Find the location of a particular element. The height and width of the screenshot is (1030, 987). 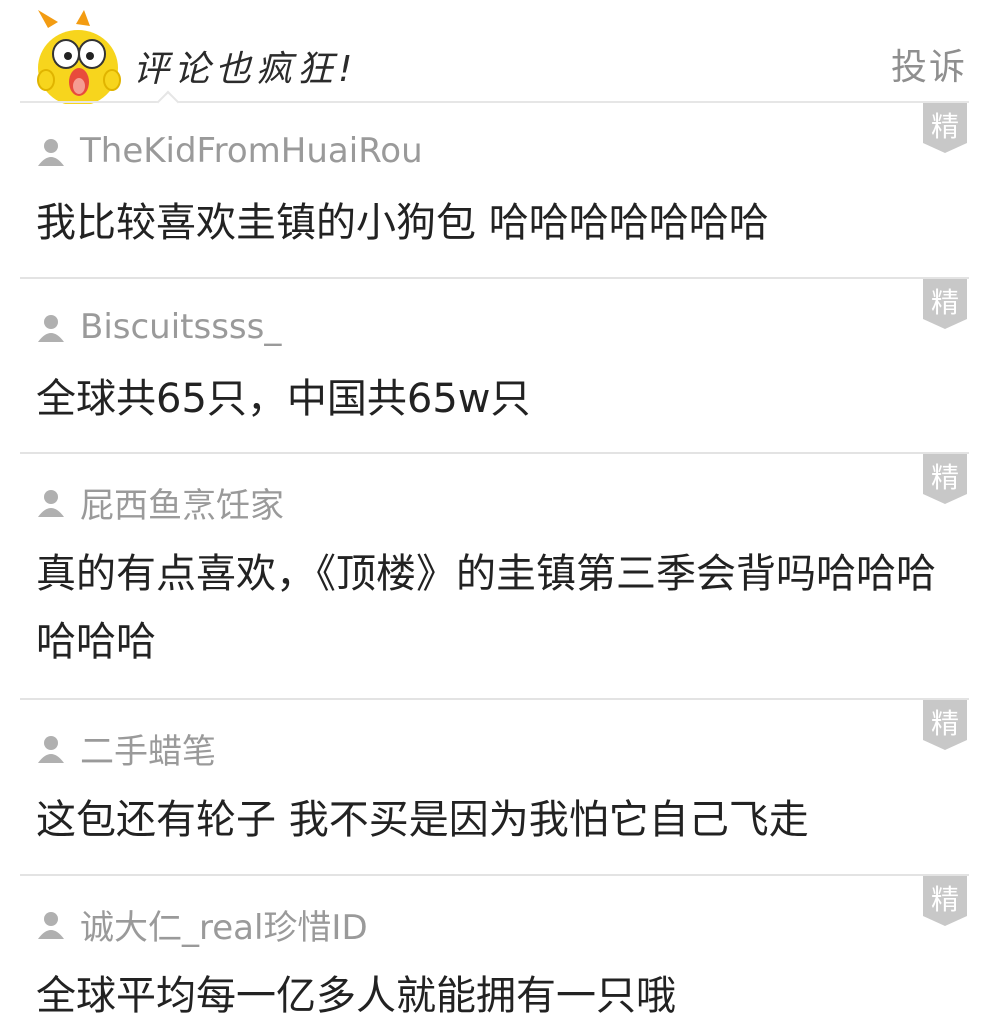

report-button: 投诉 is located at coordinates (929, 64).